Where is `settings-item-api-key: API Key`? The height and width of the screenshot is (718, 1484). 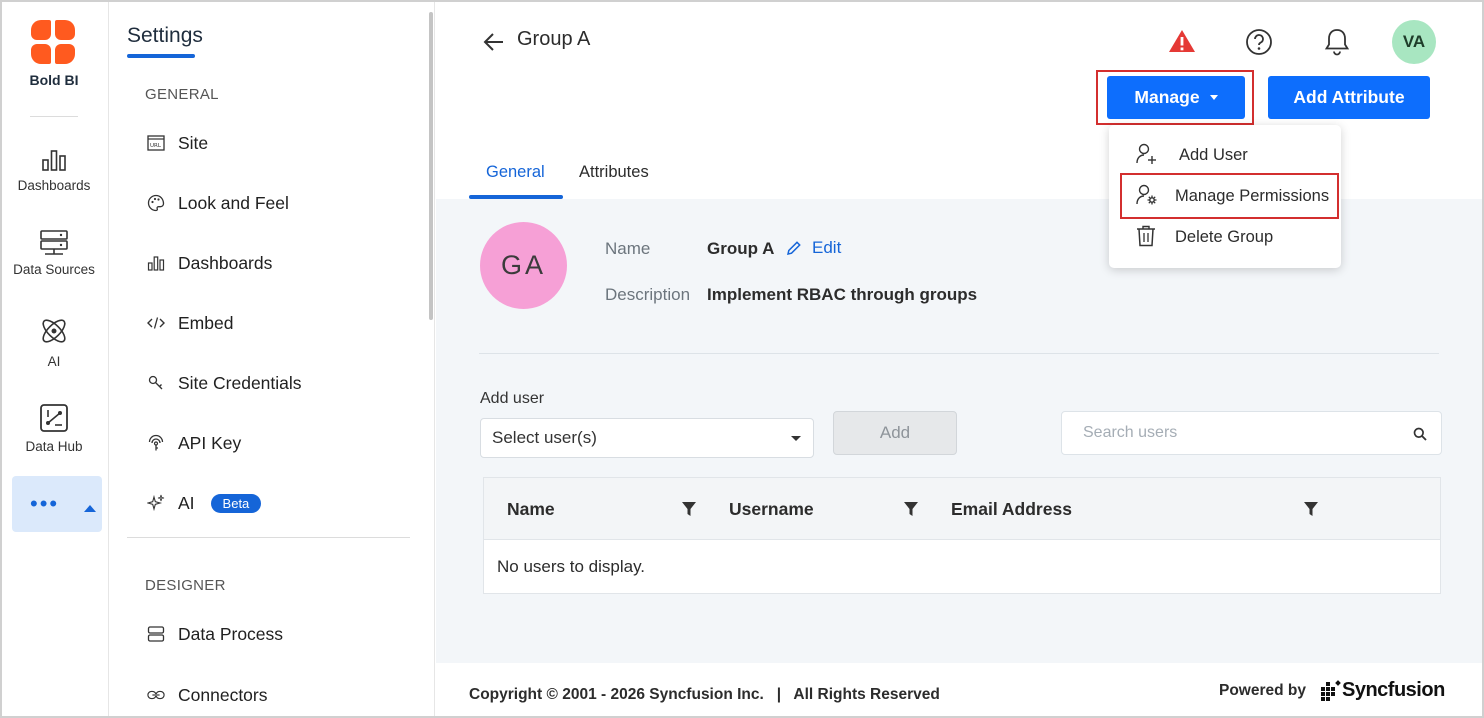
settings-item-api-key: API Key is located at coordinates (194, 443).